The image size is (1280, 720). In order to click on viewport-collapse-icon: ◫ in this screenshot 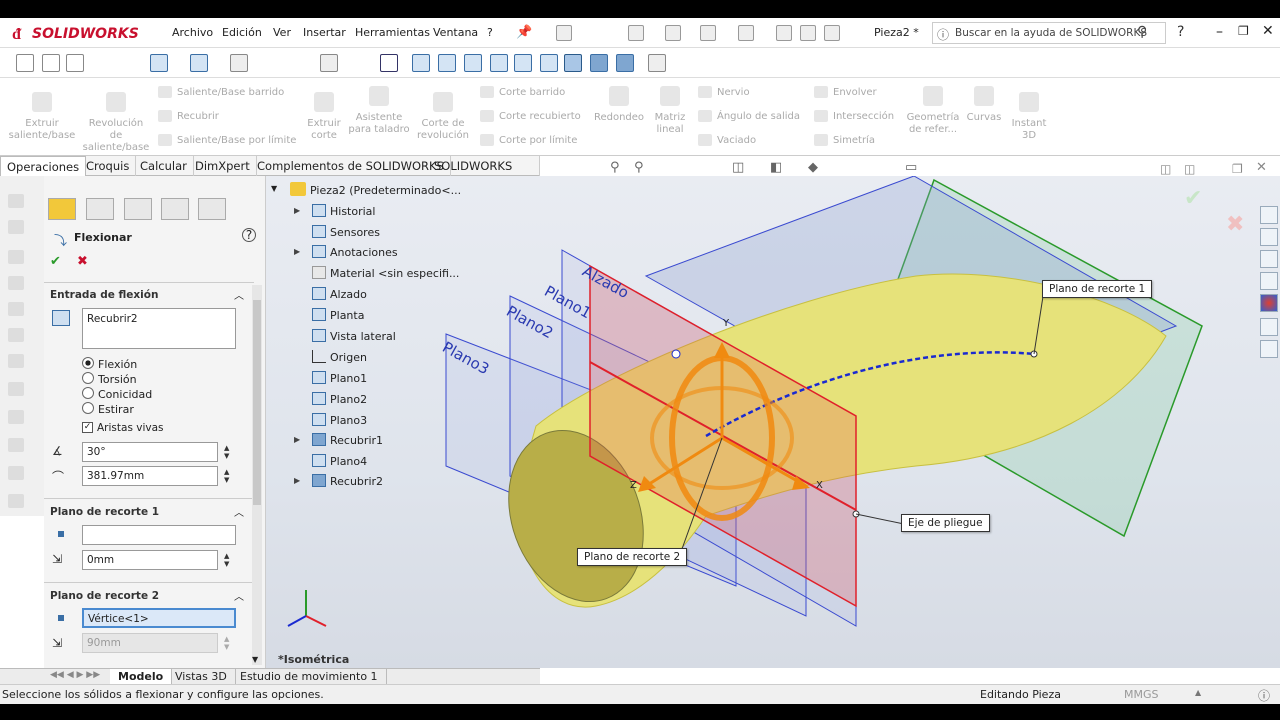, I will do `click(1189, 169)`.